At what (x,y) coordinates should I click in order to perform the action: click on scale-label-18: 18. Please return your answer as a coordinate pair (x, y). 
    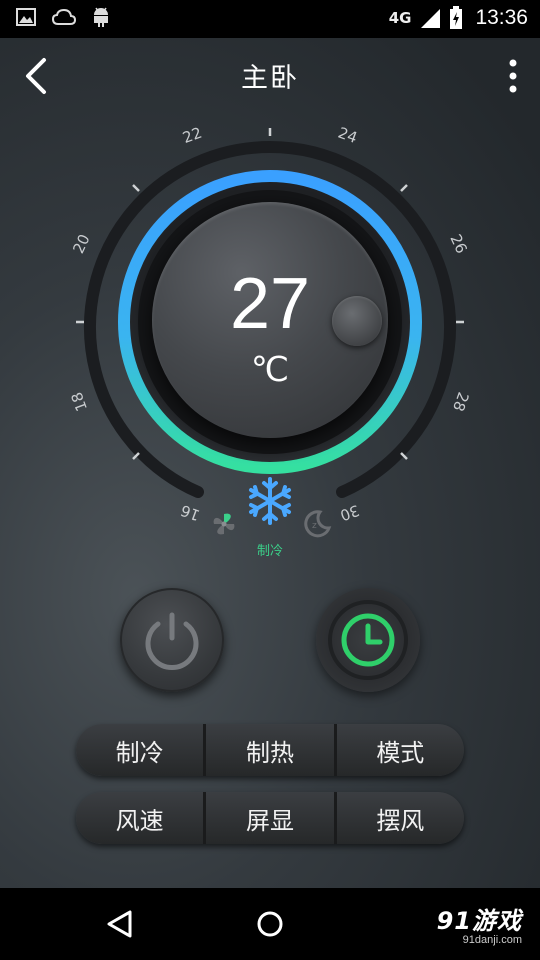
    Looking at the image, I should click on (79, 402).